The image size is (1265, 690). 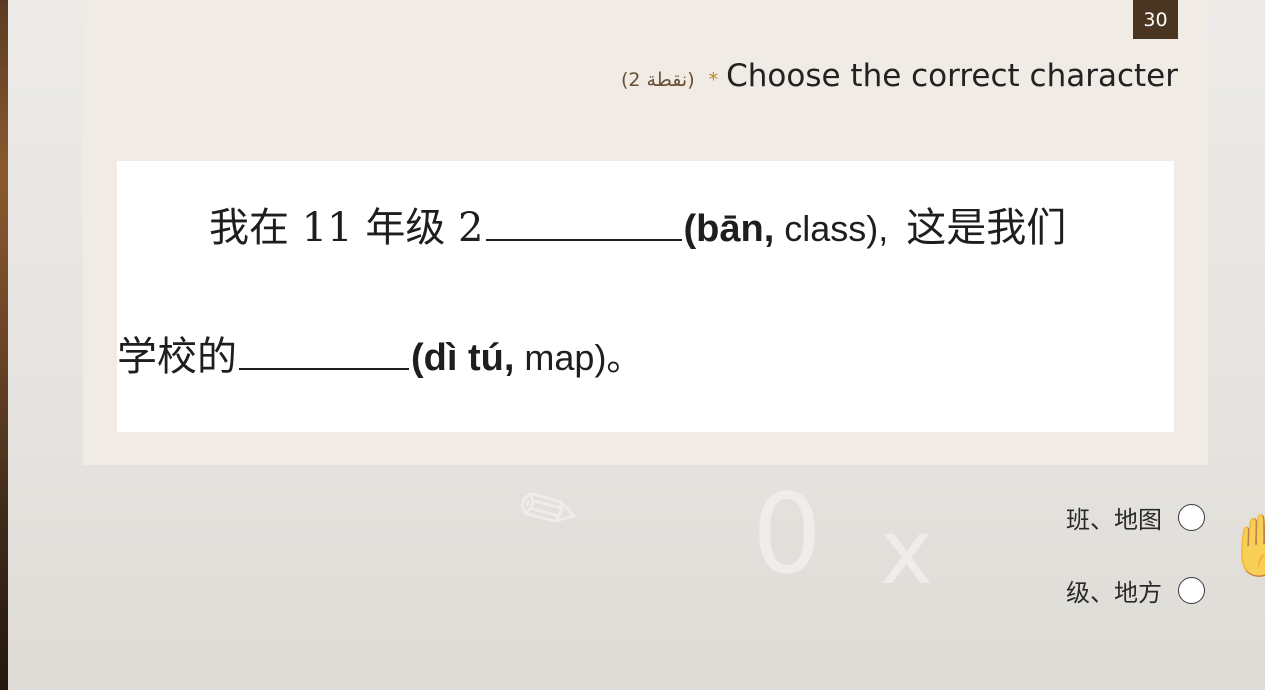 I want to click on option-1: 班、地图, so click(x=1135, y=517).